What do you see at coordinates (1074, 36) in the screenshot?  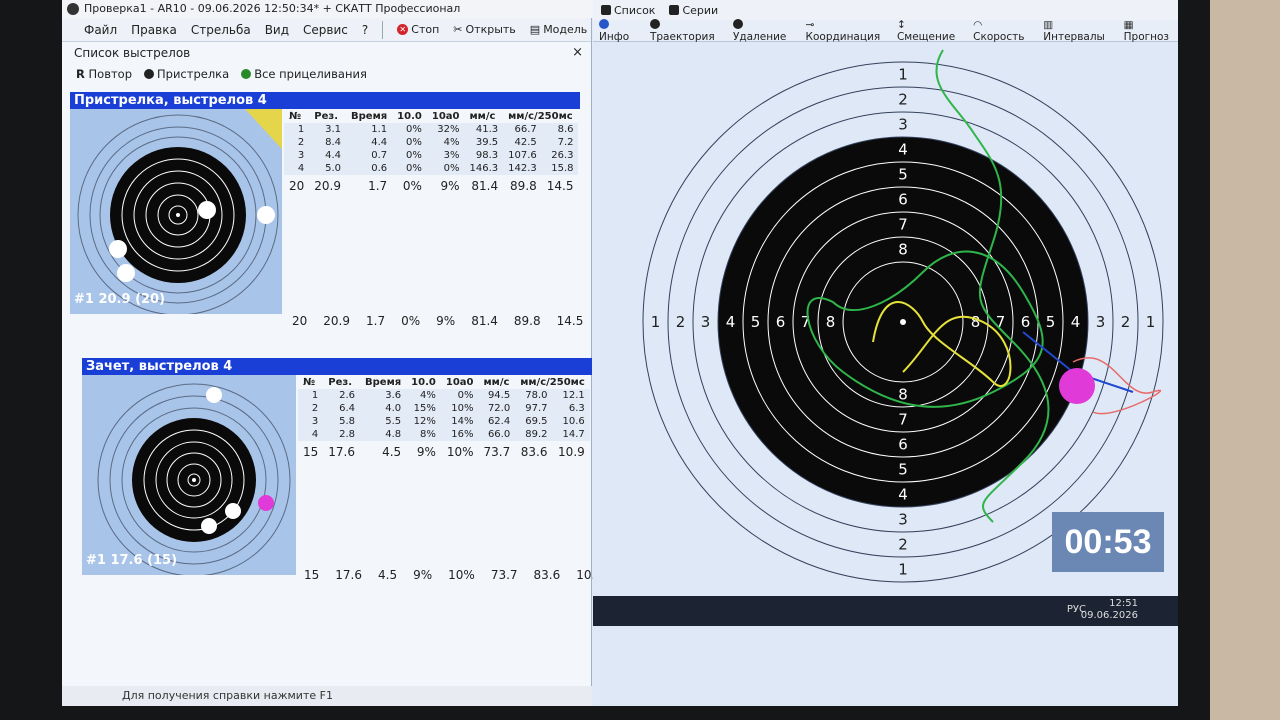 I see `tool-intervals-label: Интервалы` at bounding box center [1074, 36].